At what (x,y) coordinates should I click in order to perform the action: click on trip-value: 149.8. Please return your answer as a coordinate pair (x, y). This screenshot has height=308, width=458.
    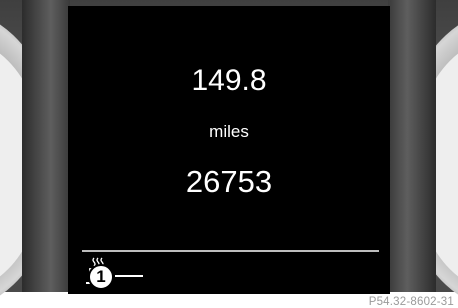
    Looking at the image, I should click on (229, 80).